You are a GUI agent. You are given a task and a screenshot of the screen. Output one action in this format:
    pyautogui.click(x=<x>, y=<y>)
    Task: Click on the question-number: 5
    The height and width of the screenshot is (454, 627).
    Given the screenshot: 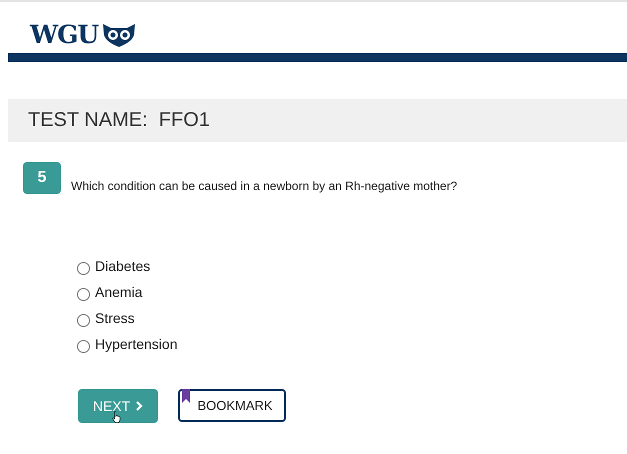 What is the action you would take?
    pyautogui.click(x=42, y=178)
    